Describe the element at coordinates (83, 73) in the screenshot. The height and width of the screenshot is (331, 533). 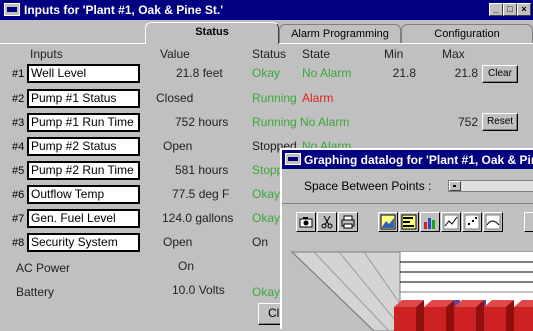
I see `input-name-field: Well Level` at that location.